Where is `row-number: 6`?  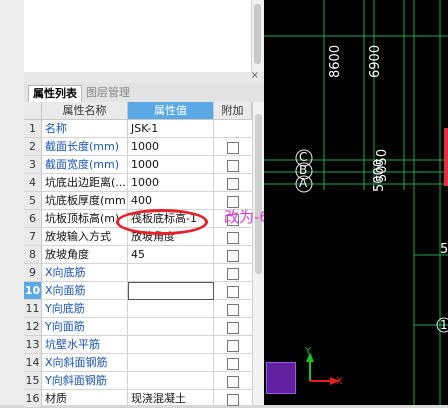
row-number: 6 is located at coordinates (33, 219).